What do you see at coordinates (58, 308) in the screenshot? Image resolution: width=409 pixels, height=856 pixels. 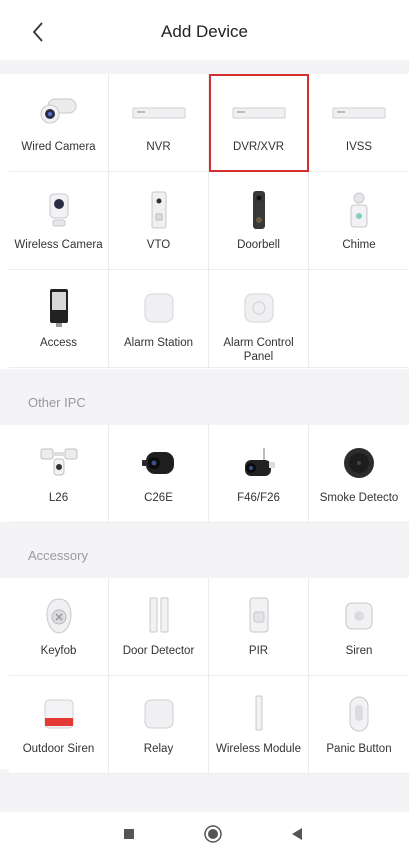 I see `access-terminal-icon` at bounding box center [58, 308].